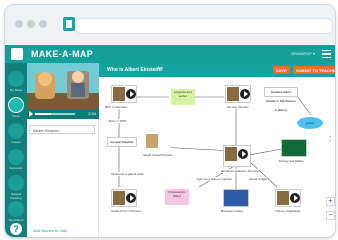  I want to click on node-label: his own theories, so click(238, 107).